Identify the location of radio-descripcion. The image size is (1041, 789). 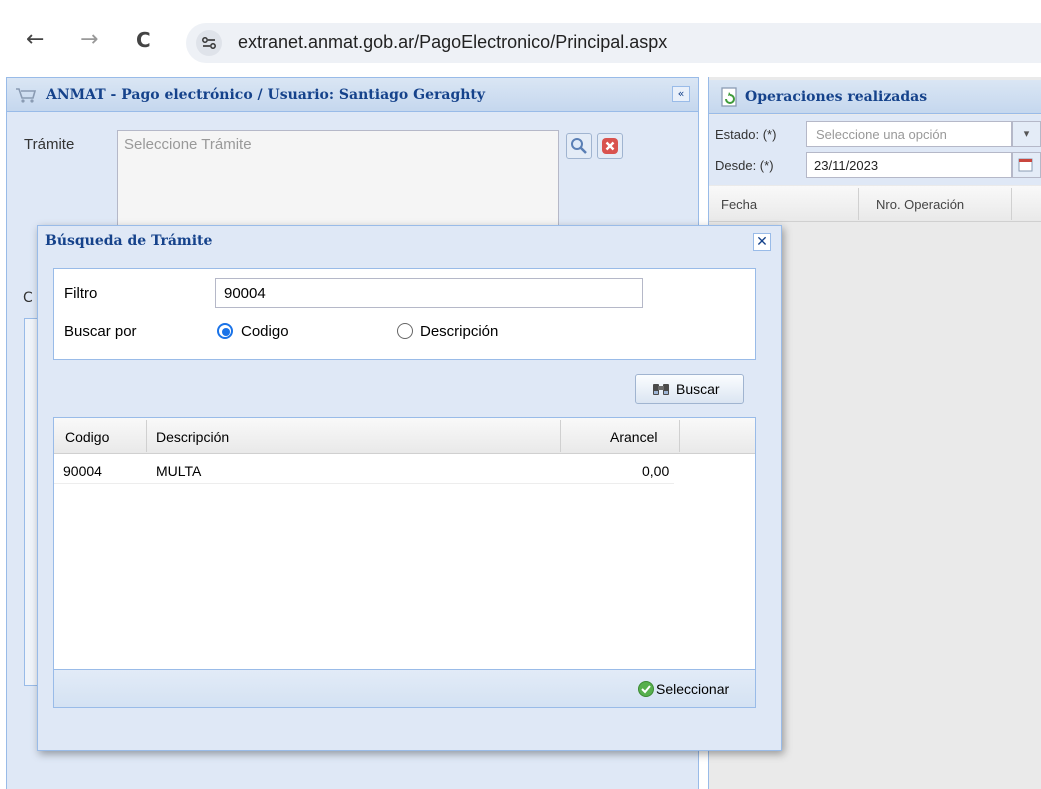
(405, 331).